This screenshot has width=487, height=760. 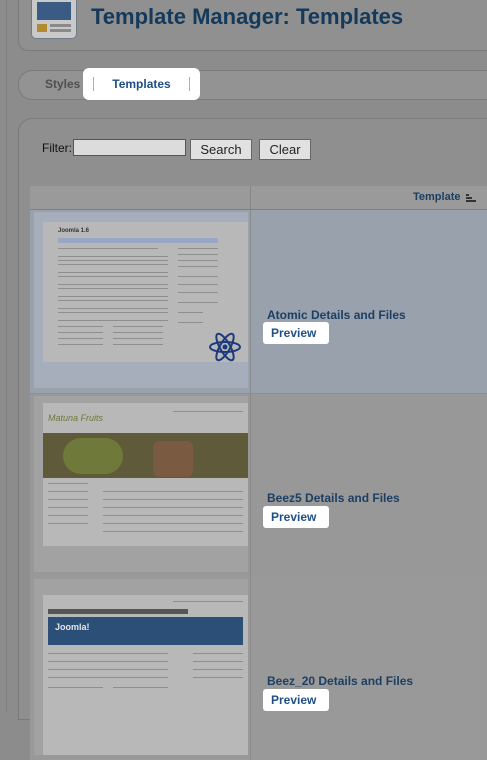 I want to click on search-button: Search, so click(x=221, y=149).